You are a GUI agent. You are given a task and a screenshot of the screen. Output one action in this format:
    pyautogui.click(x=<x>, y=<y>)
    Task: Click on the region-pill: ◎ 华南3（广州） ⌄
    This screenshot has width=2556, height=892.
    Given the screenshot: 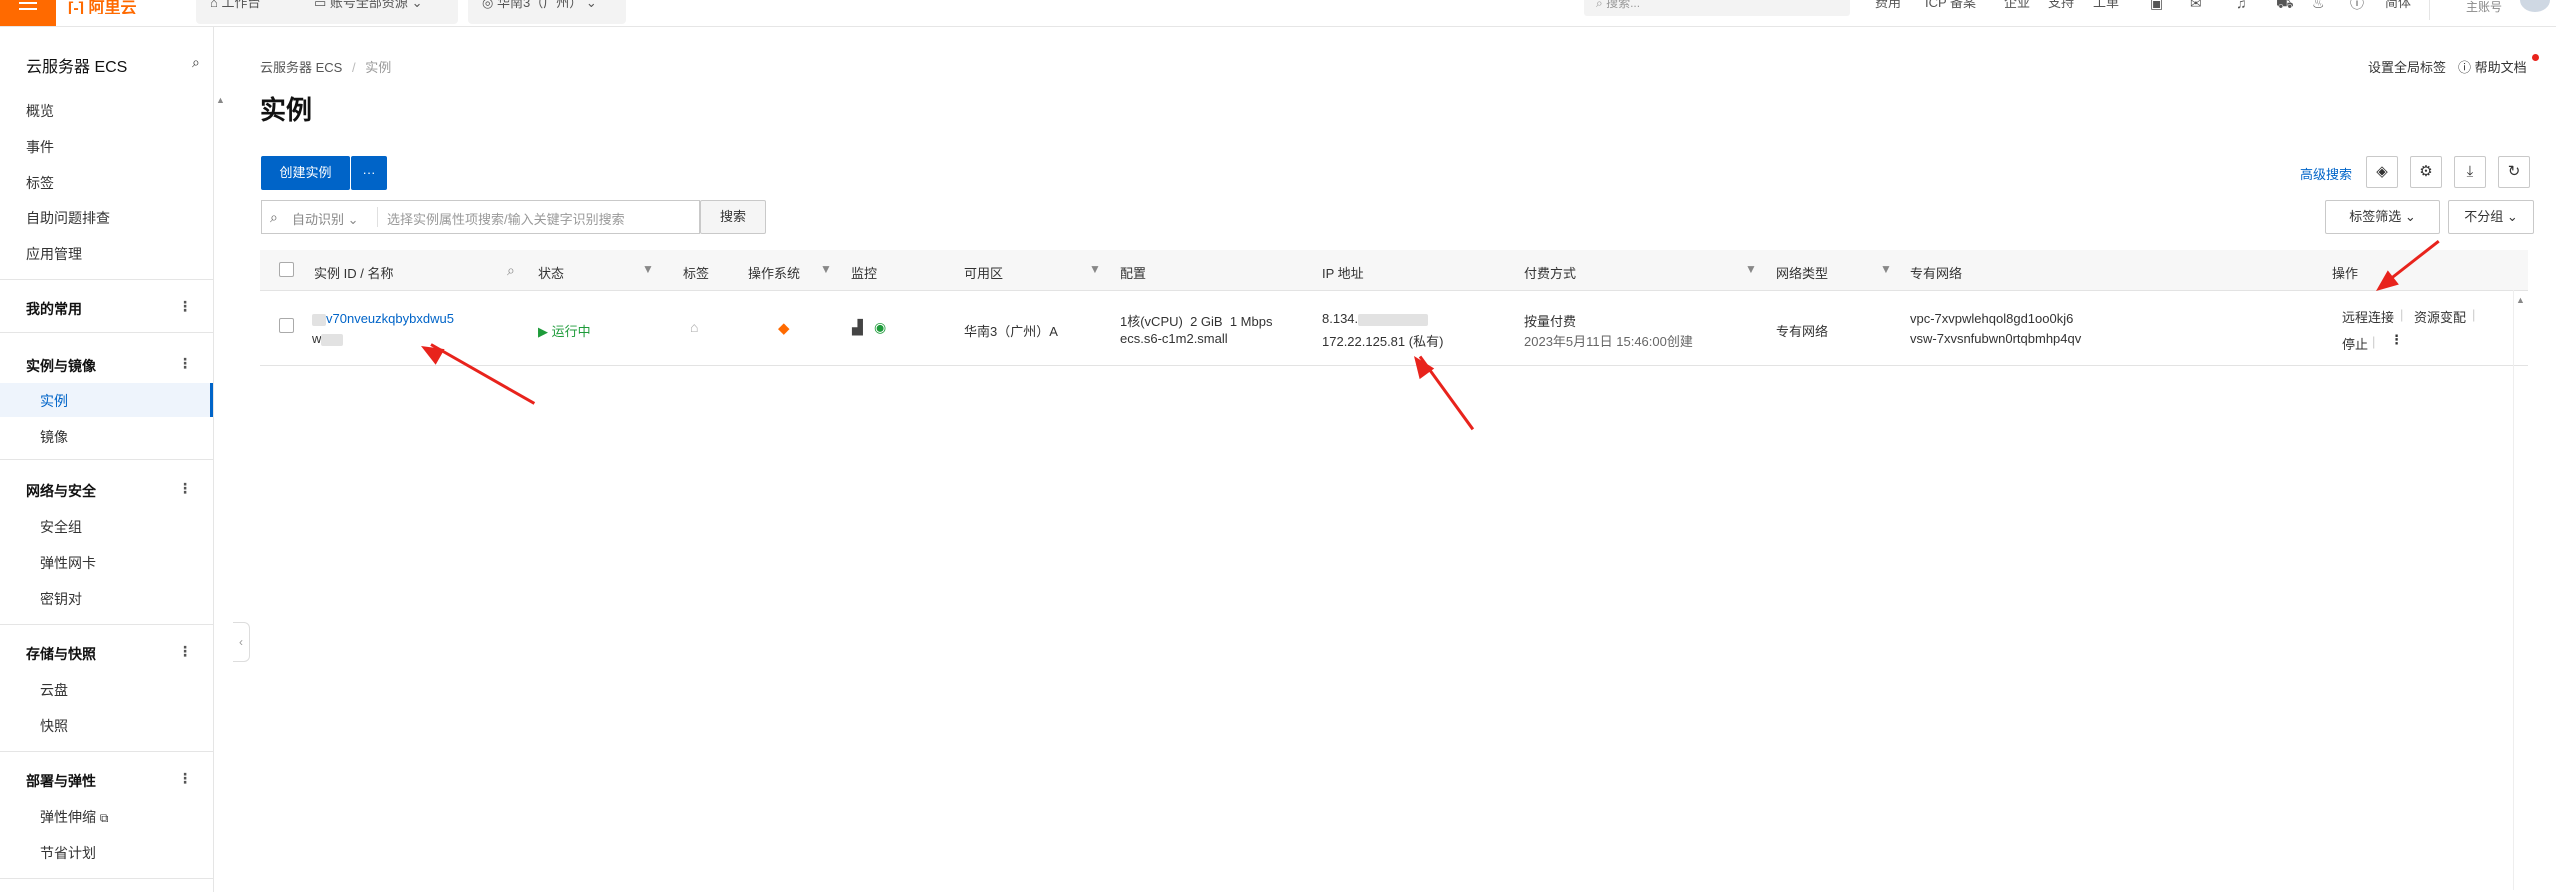 What is the action you would take?
    pyautogui.click(x=547, y=12)
    